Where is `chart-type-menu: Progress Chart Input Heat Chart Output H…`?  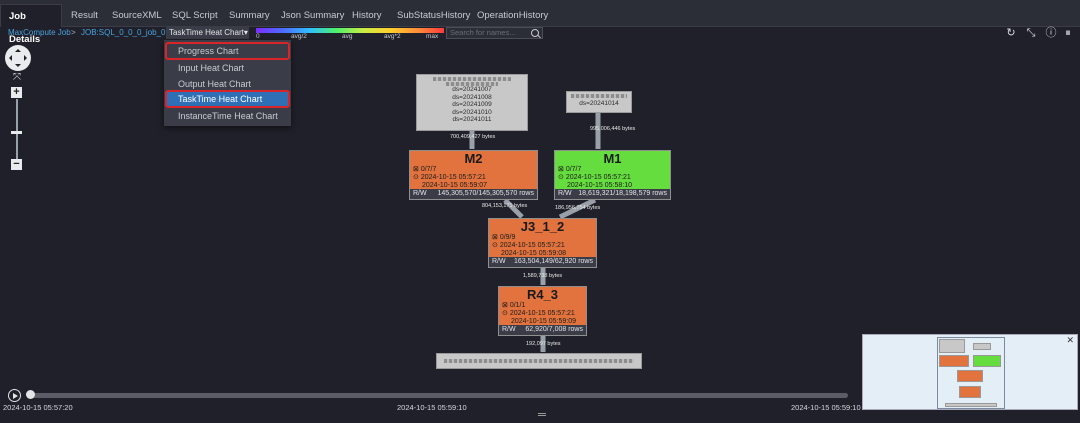
chart-type-menu: Progress Chart Input Heat Chart Output H… is located at coordinates (227, 83).